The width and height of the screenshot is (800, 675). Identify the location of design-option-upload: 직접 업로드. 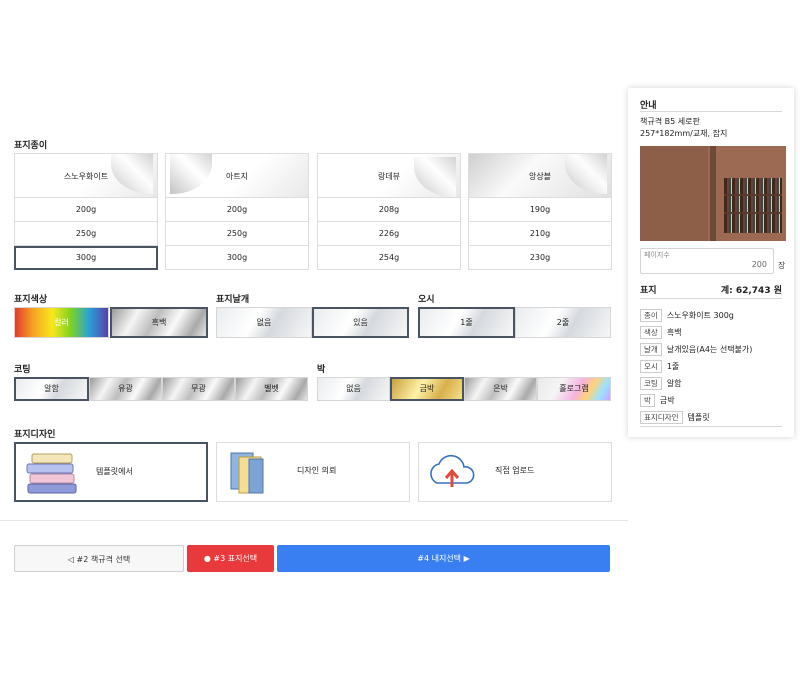
(515, 472).